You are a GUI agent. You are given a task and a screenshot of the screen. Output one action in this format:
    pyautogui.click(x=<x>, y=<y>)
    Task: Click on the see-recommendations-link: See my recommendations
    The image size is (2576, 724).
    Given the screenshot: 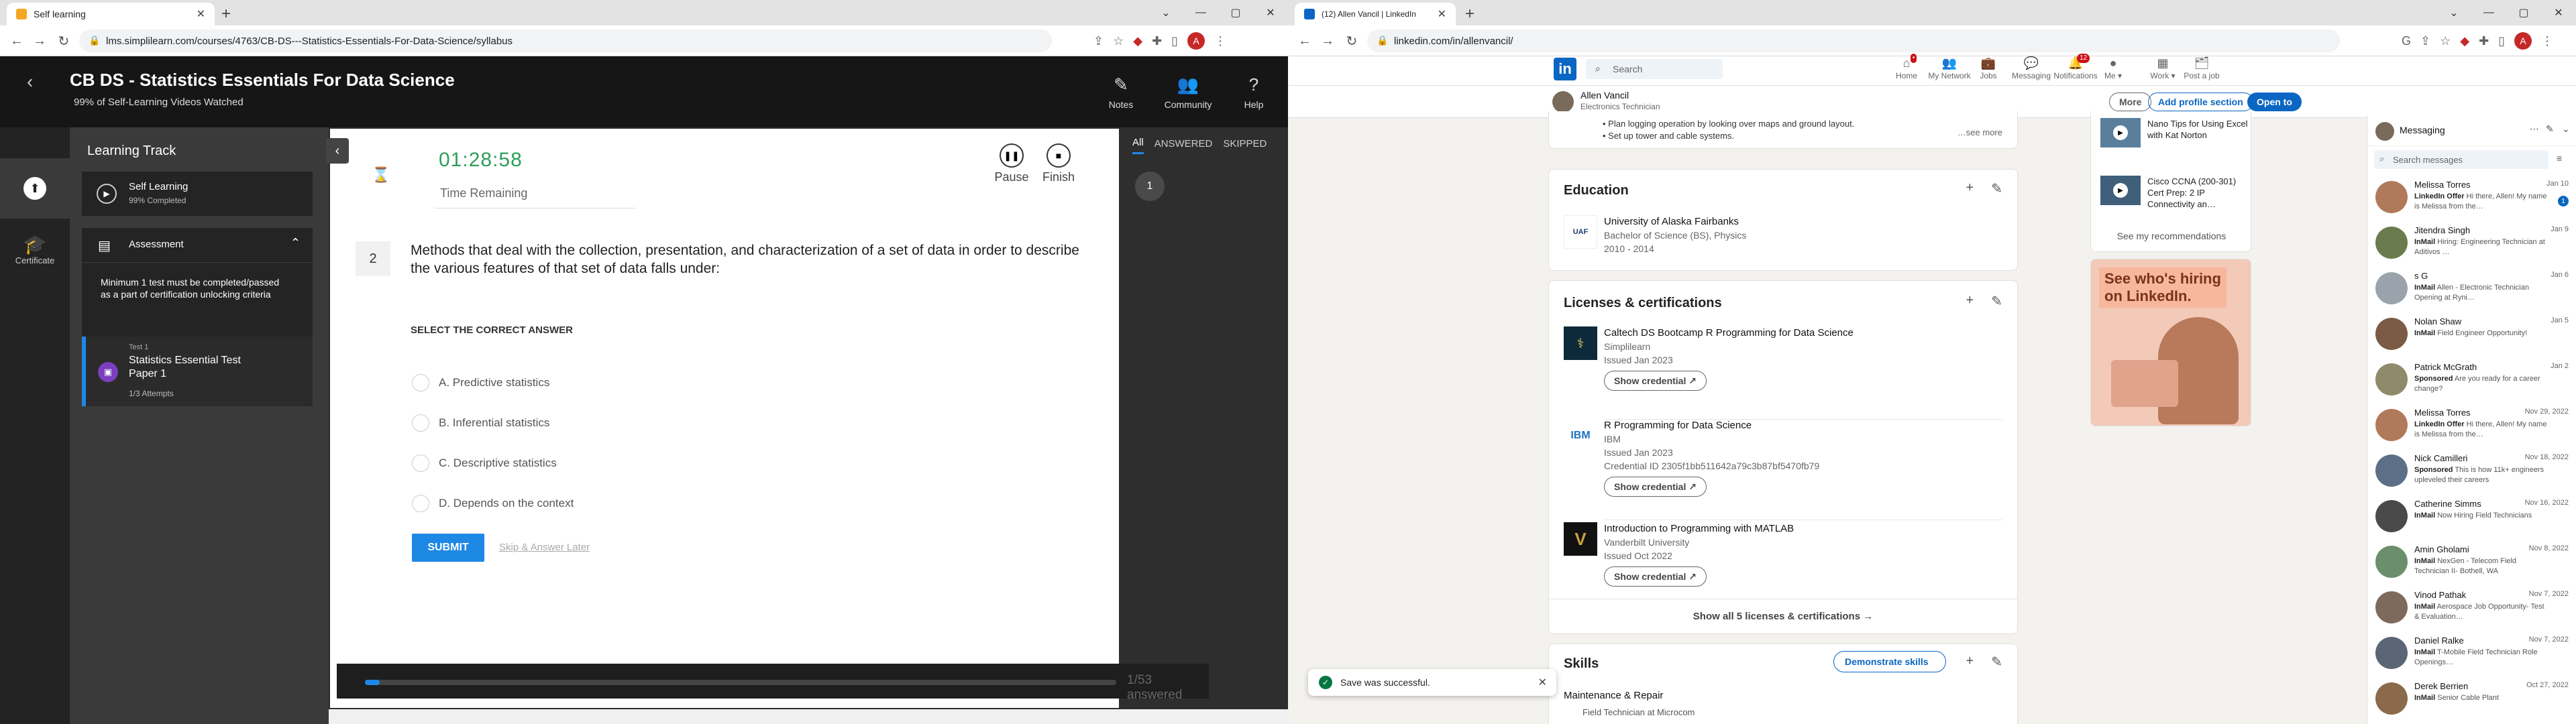 What is the action you would take?
    pyautogui.click(x=2171, y=236)
    